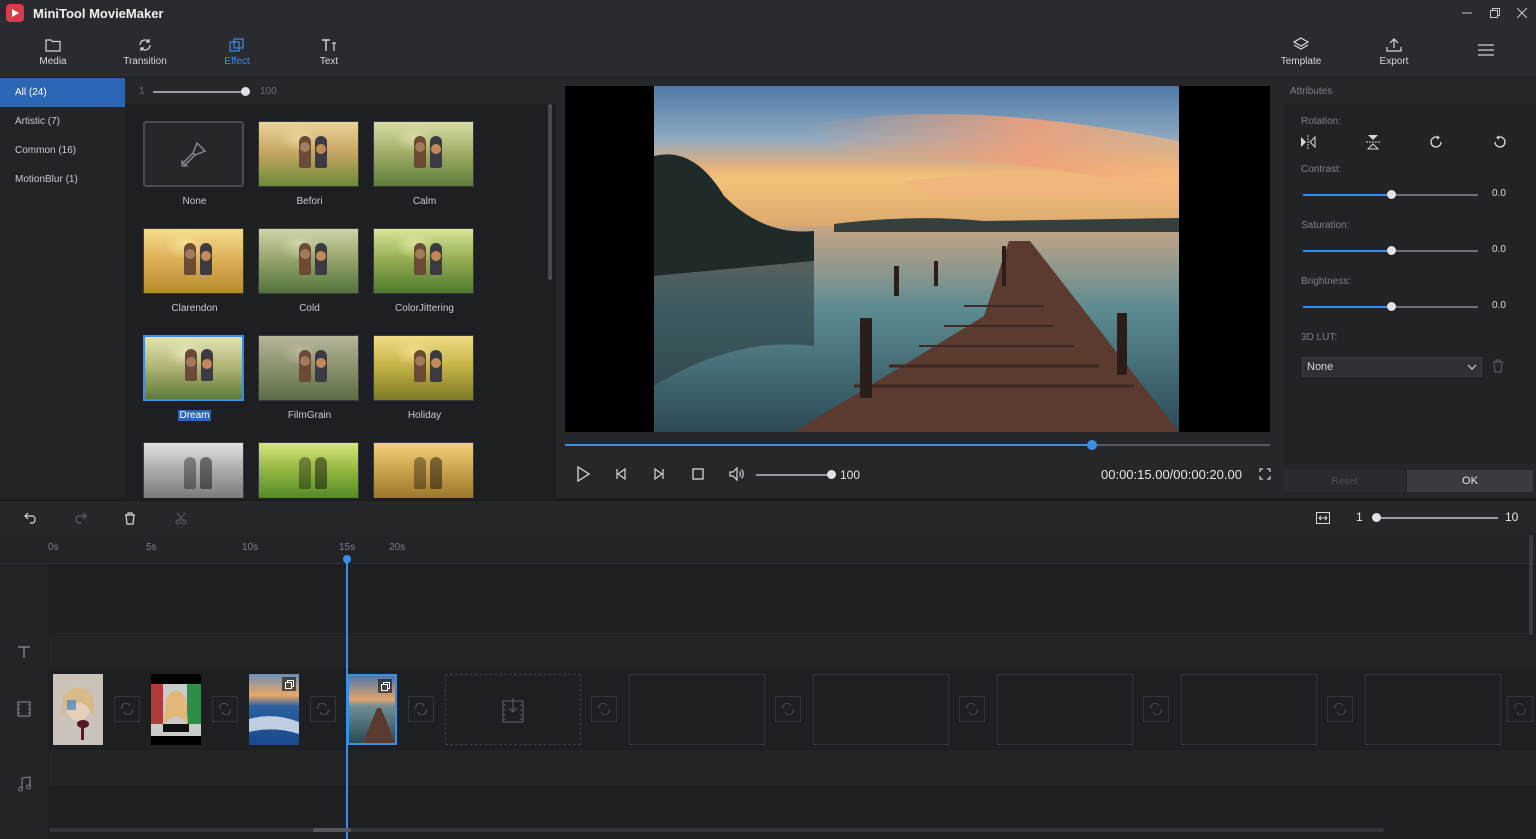  What do you see at coordinates (550, 192) in the screenshot?
I see `effects-scrollbar` at bounding box center [550, 192].